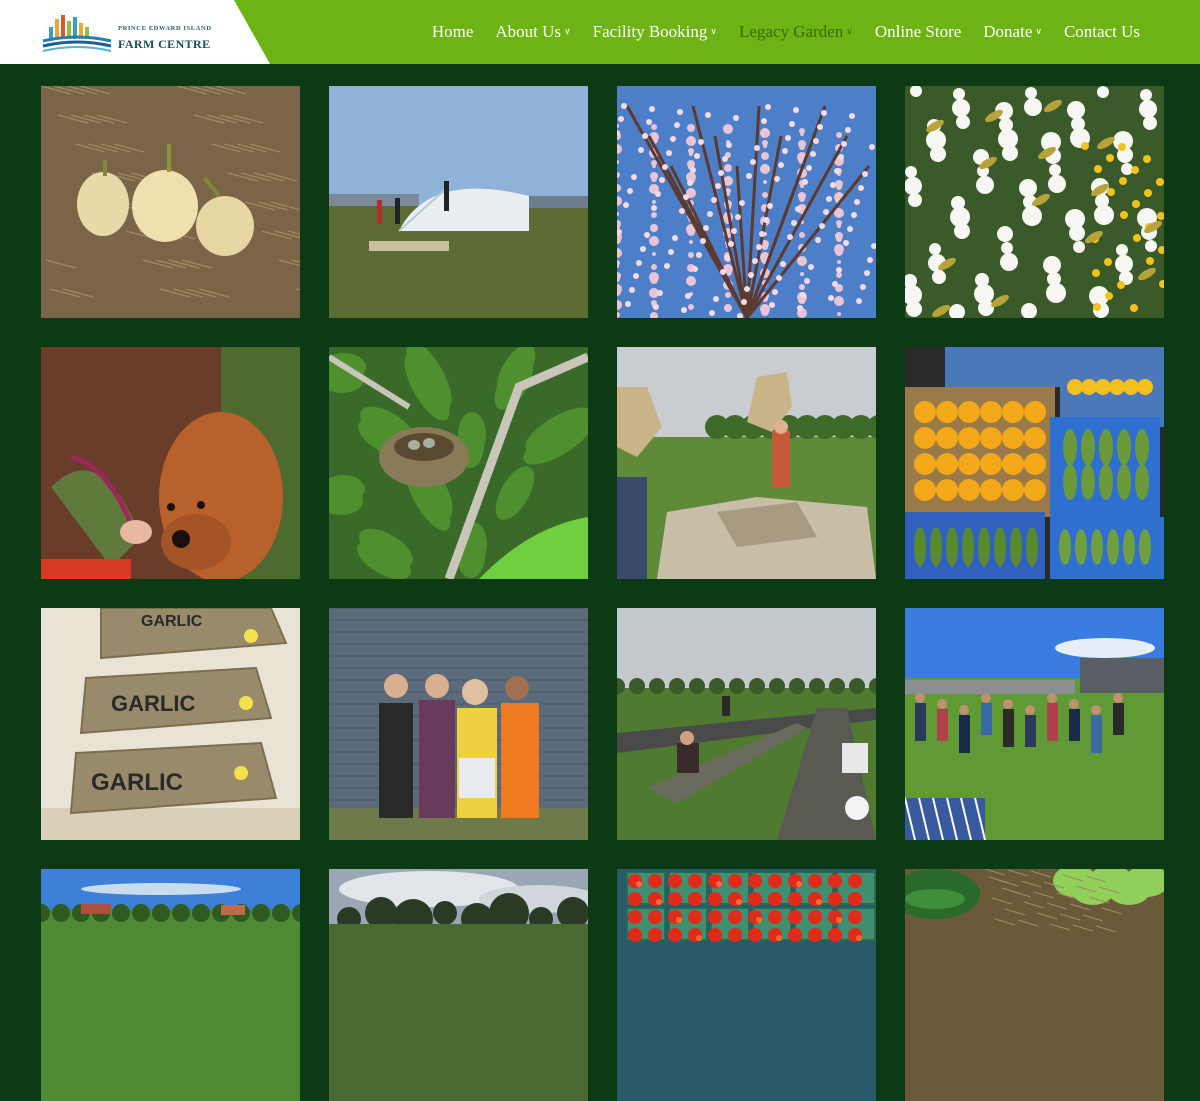  Describe the element at coordinates (1008, 31) in the screenshot. I see `nav-item-label: Donate` at that location.